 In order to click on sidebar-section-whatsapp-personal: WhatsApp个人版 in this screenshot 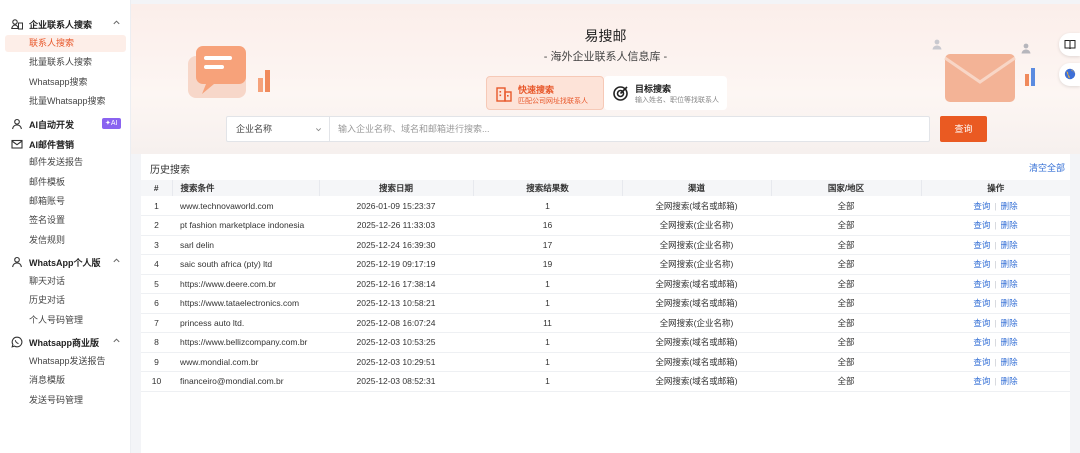, I will do `click(65, 262)`.